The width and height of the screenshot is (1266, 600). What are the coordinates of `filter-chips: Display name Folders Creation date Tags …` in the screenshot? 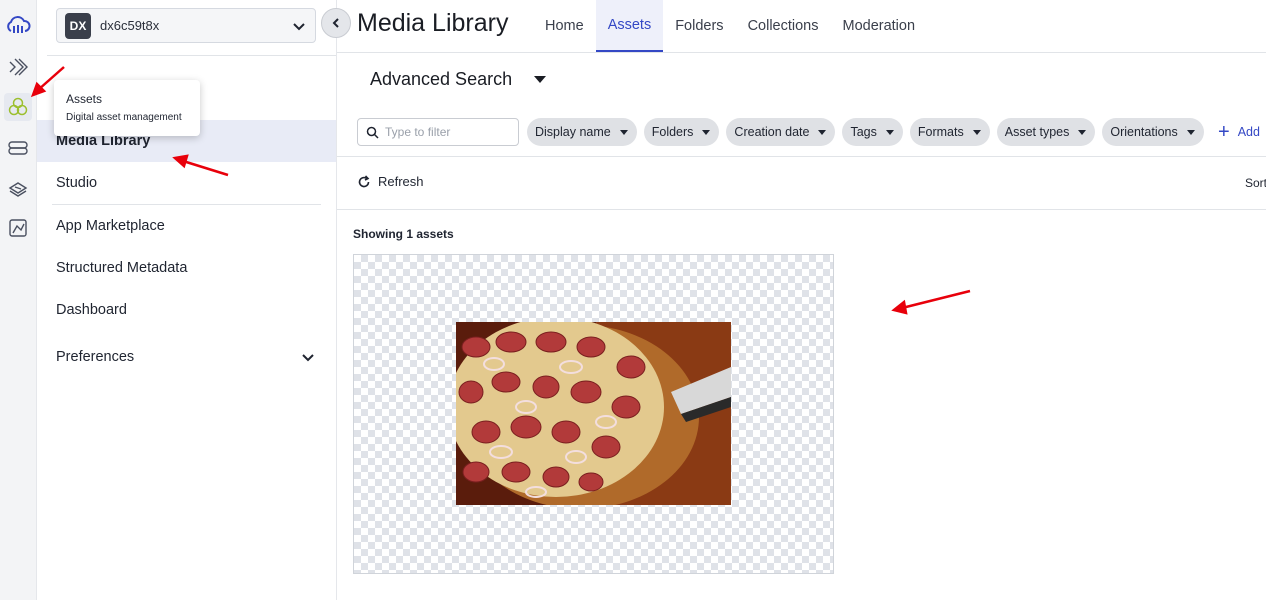 It's located at (865, 132).